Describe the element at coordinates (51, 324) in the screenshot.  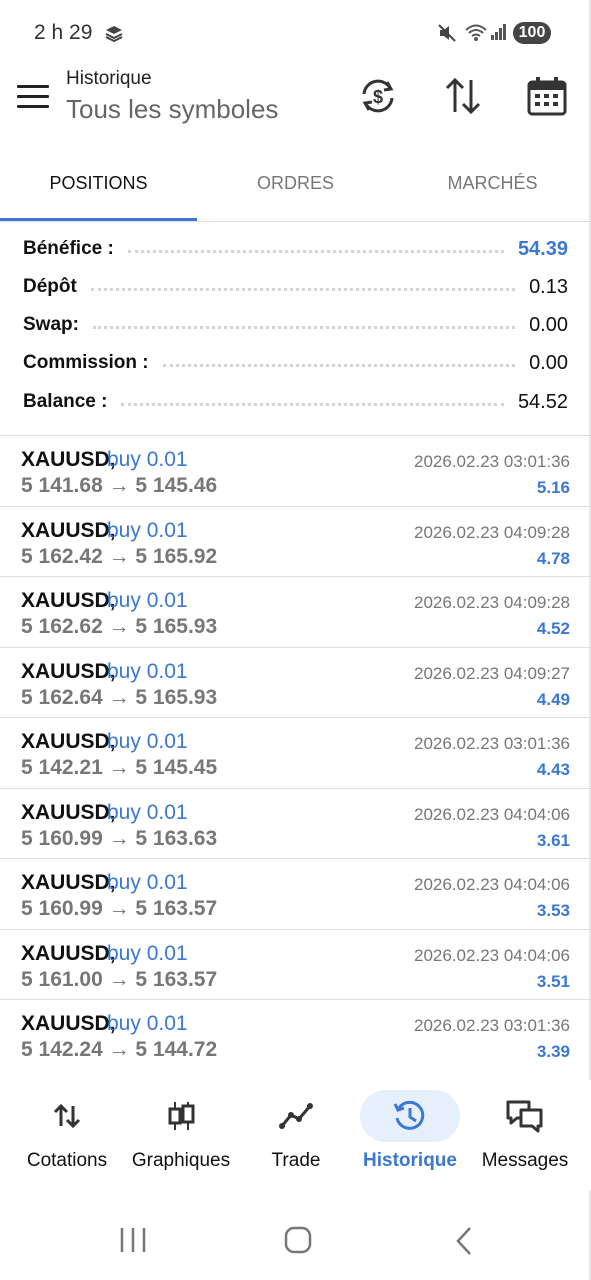
I see `summary-label: Swap:` at that location.